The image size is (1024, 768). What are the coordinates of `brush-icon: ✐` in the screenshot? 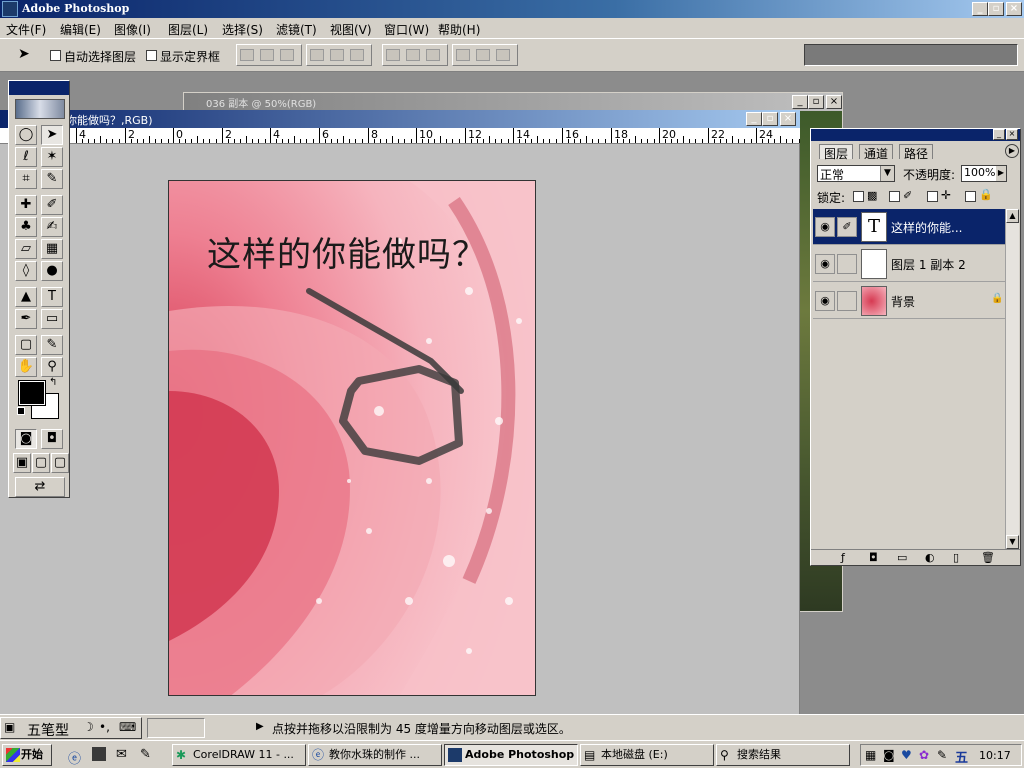 It's located at (847, 227).